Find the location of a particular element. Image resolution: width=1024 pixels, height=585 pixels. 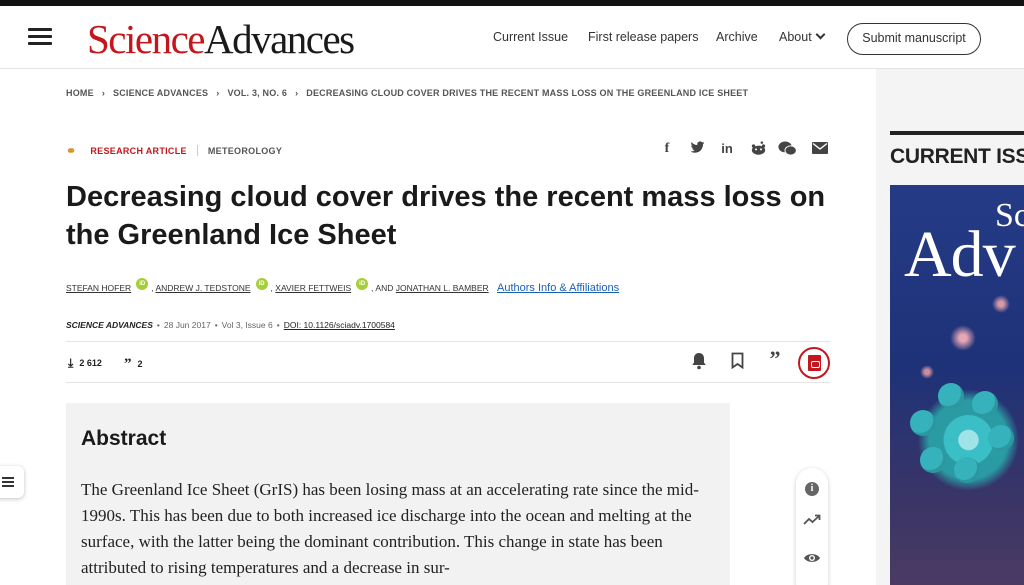

download-count-value: 2 612 is located at coordinates (90, 363).